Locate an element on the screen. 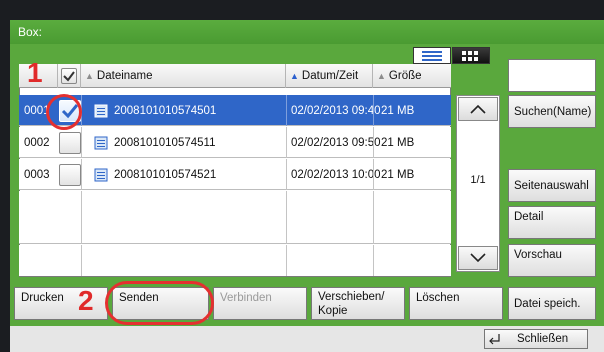 The image size is (604, 352). scroll-down-button is located at coordinates (478, 258).